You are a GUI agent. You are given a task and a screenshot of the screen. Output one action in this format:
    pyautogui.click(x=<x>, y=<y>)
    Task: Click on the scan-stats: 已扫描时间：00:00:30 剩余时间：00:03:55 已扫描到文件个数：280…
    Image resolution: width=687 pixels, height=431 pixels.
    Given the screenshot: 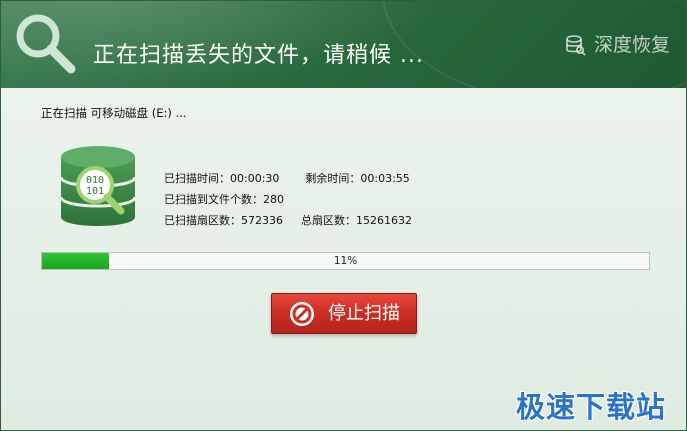 What is the action you would take?
    pyautogui.click(x=288, y=202)
    